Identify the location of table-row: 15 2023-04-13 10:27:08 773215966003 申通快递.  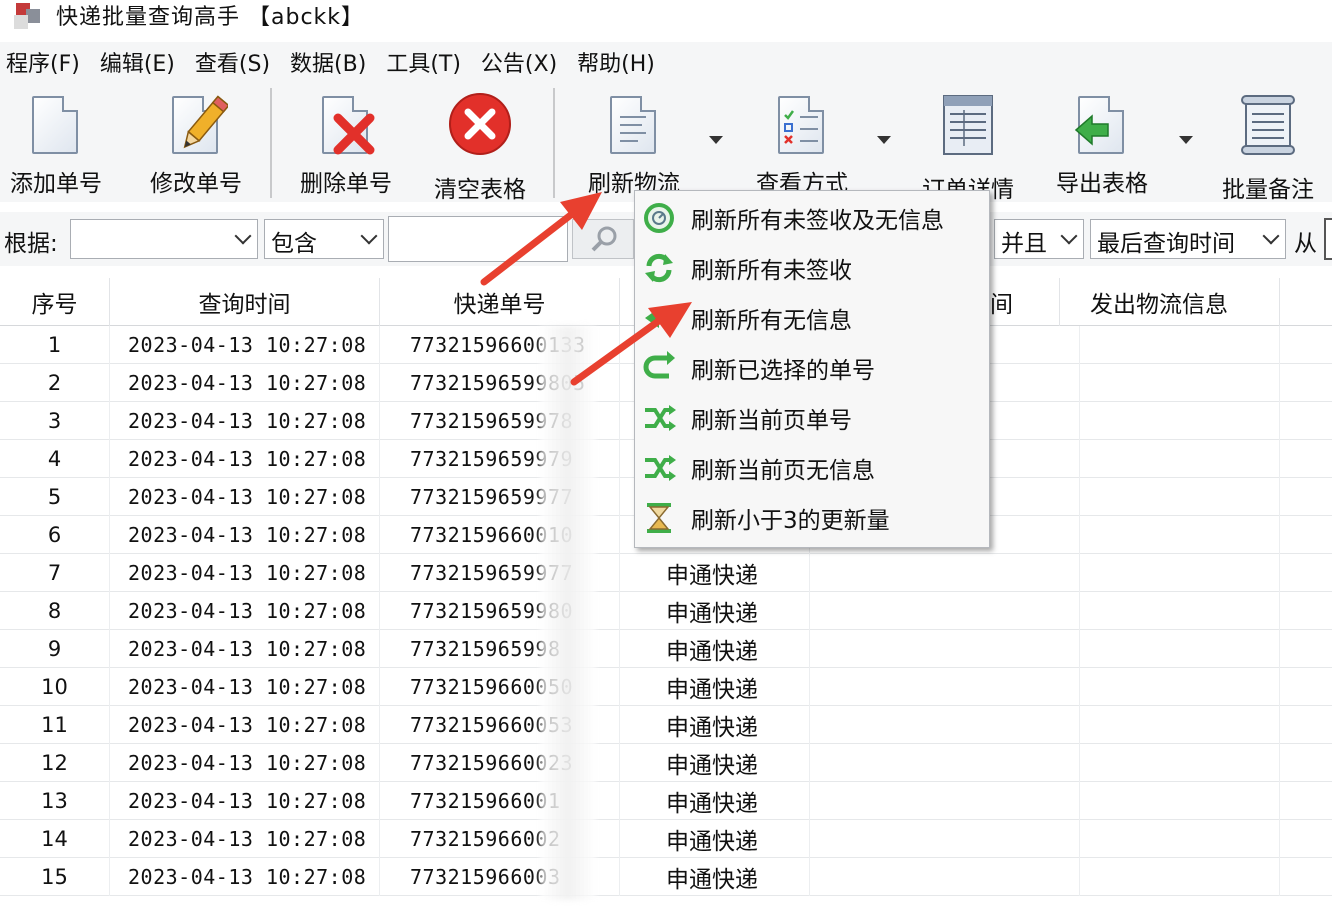
(666, 877).